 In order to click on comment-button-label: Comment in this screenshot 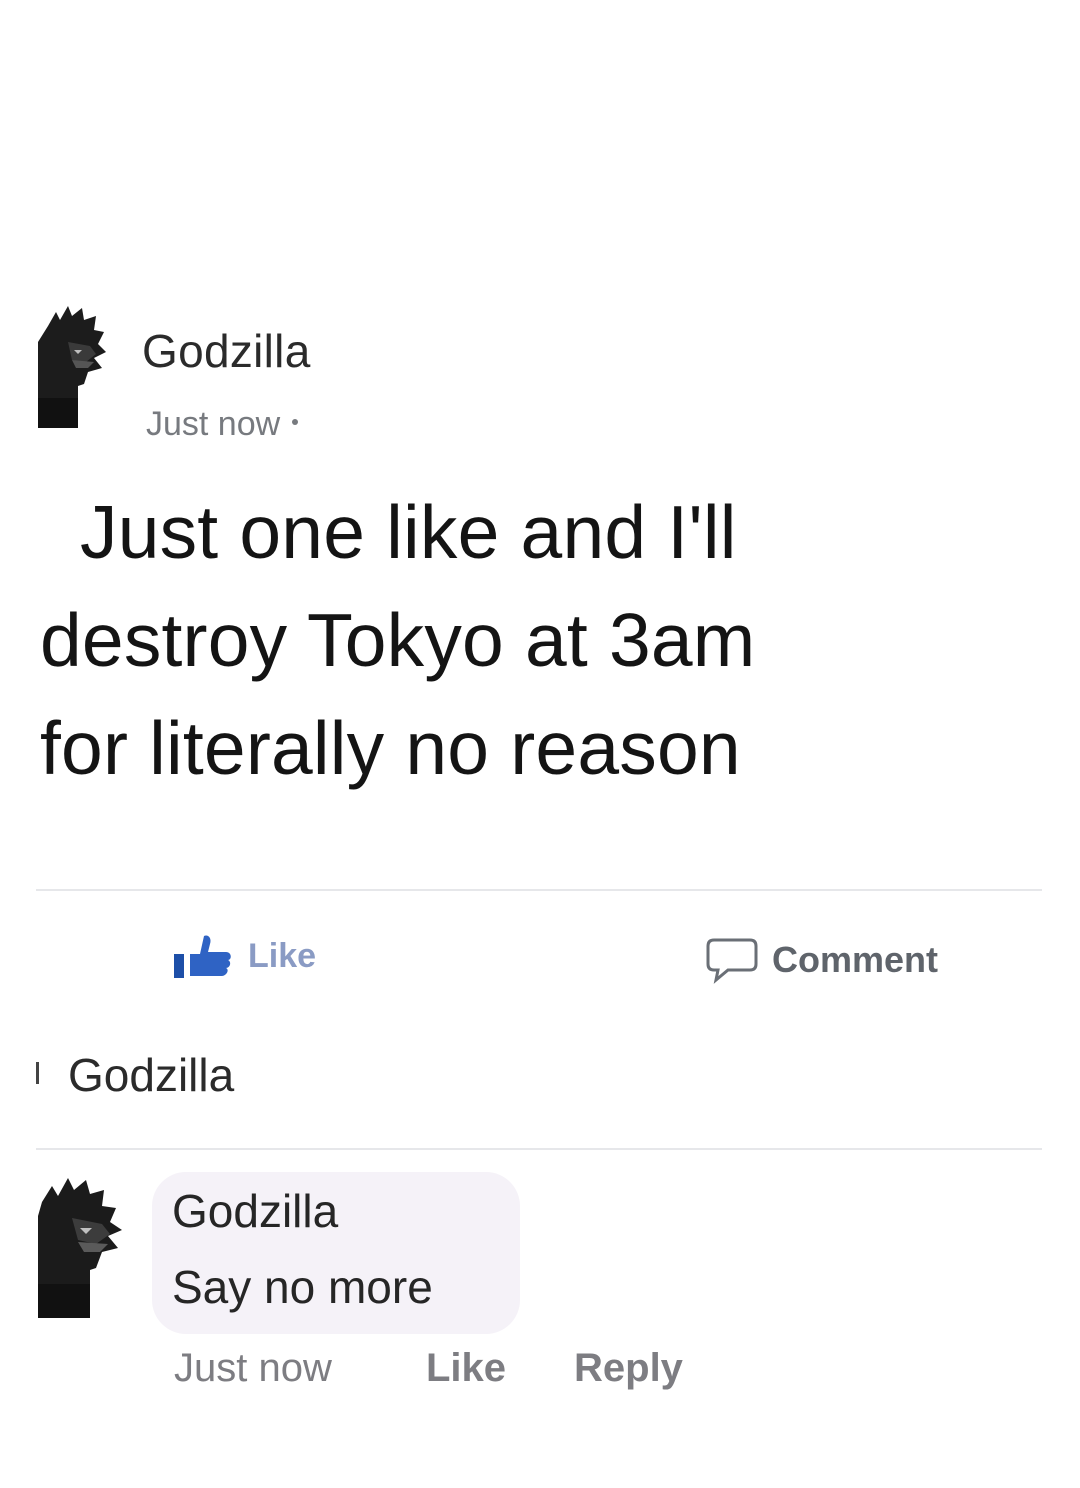, I will do `click(855, 959)`.